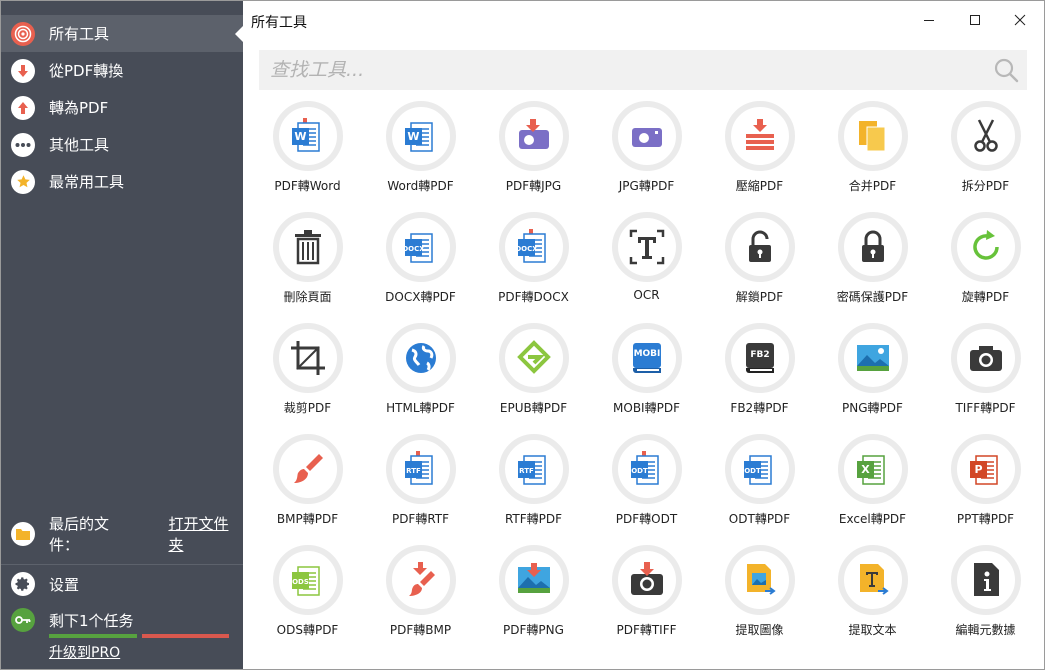 Image resolution: width=1045 pixels, height=670 pixels. Describe the element at coordinates (646, 469) in the screenshot. I see `pdf-to-odt-icon: ODT` at that location.